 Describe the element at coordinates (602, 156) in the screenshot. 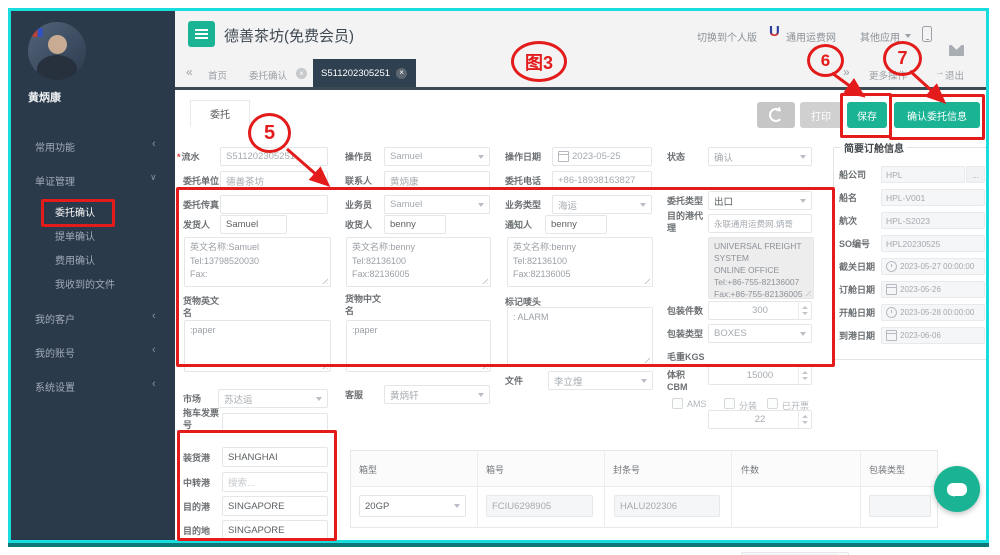

I see `op-date-field: 2023-05-25` at that location.